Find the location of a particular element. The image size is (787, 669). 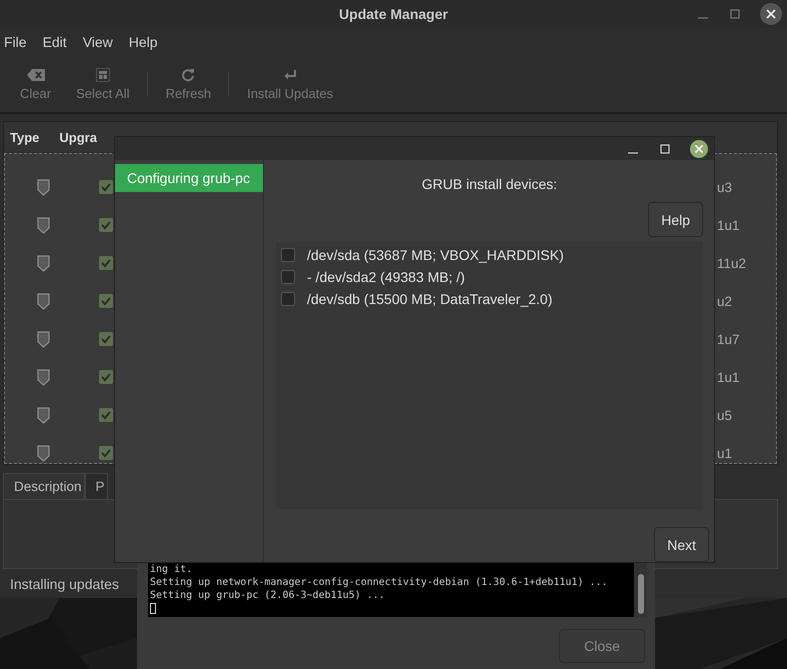

device-label: /dev/sda (53687 MB; VBOX_HARDDISK) is located at coordinates (435, 255).